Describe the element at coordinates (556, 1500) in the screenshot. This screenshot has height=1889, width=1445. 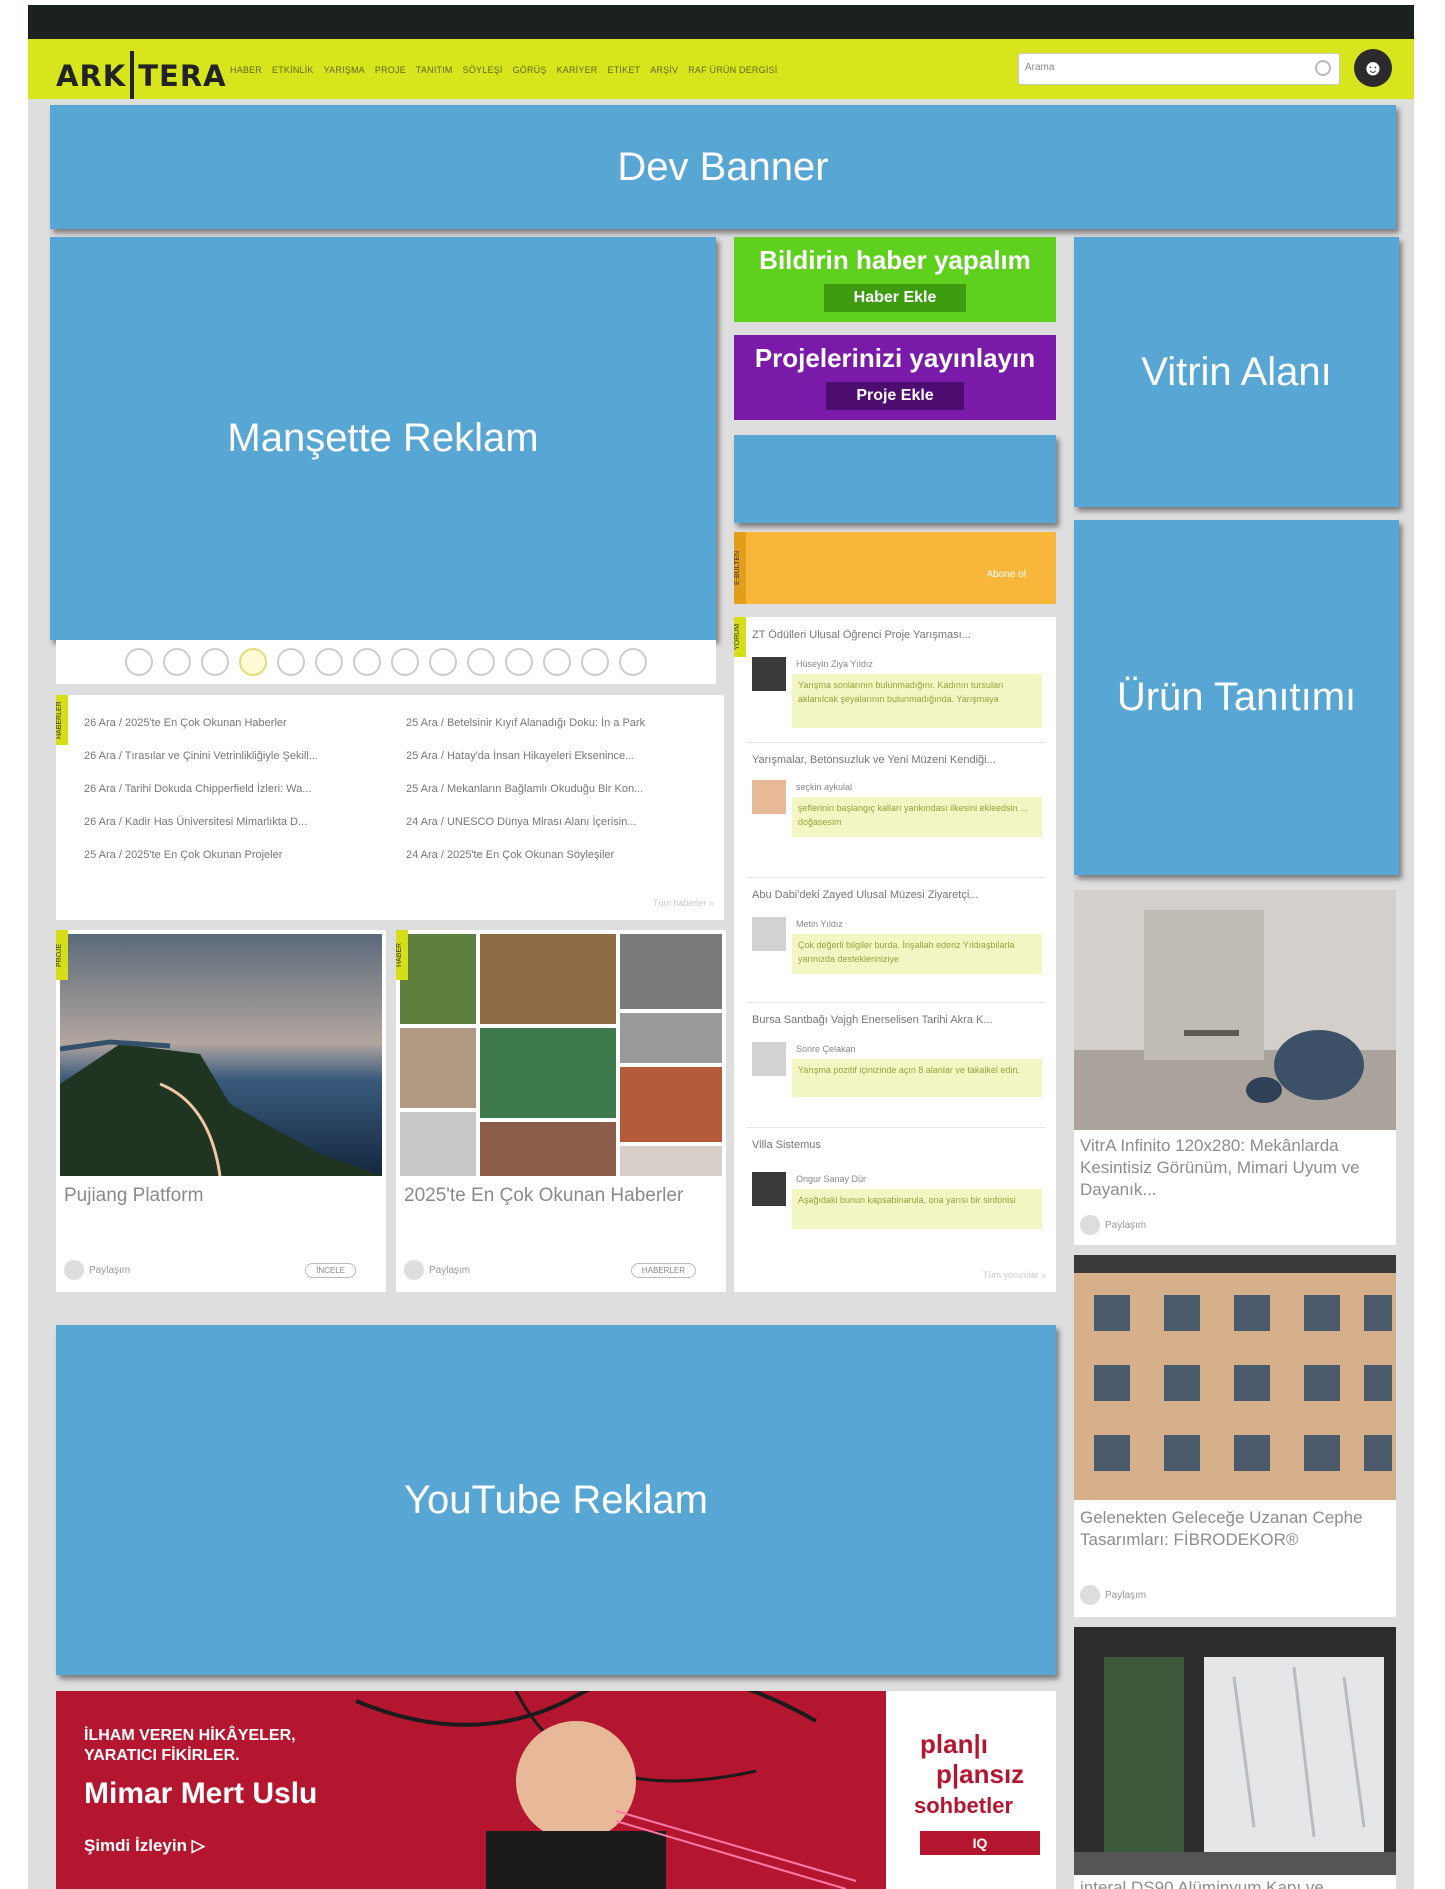
I see `youtube-ad: YouTube Reklam` at that location.